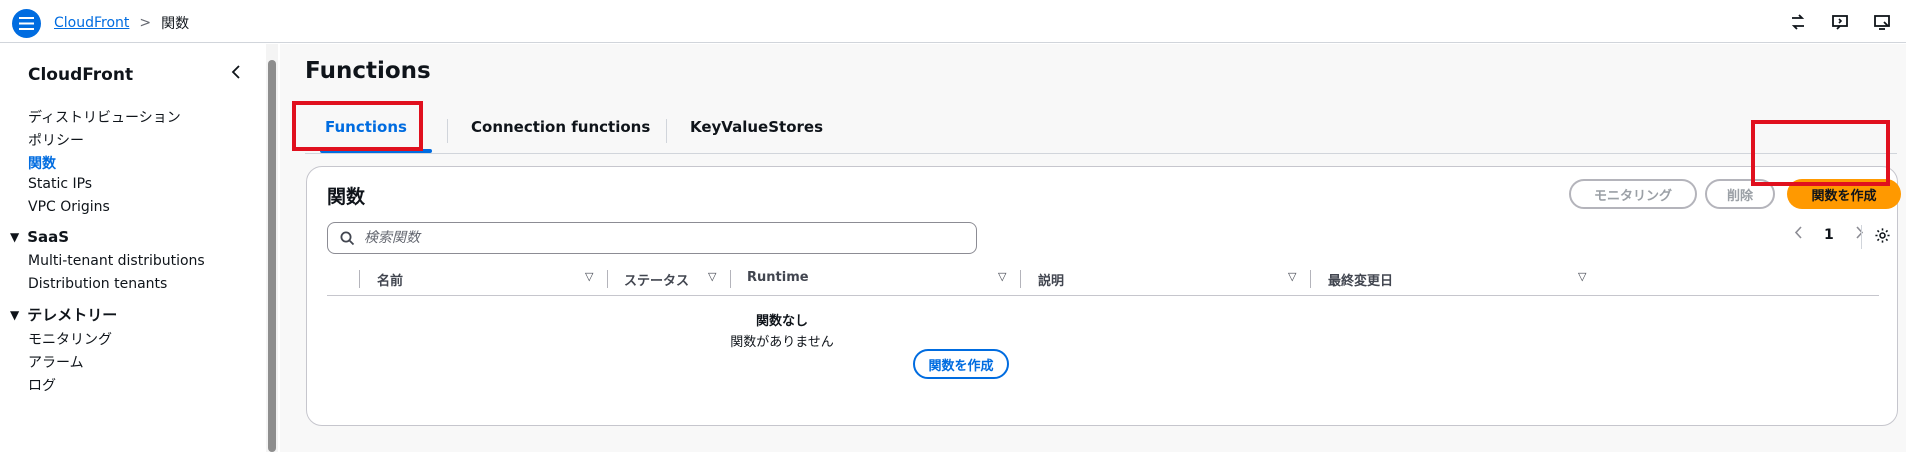 This screenshot has height=452, width=1906. I want to click on search-field, so click(652, 238).